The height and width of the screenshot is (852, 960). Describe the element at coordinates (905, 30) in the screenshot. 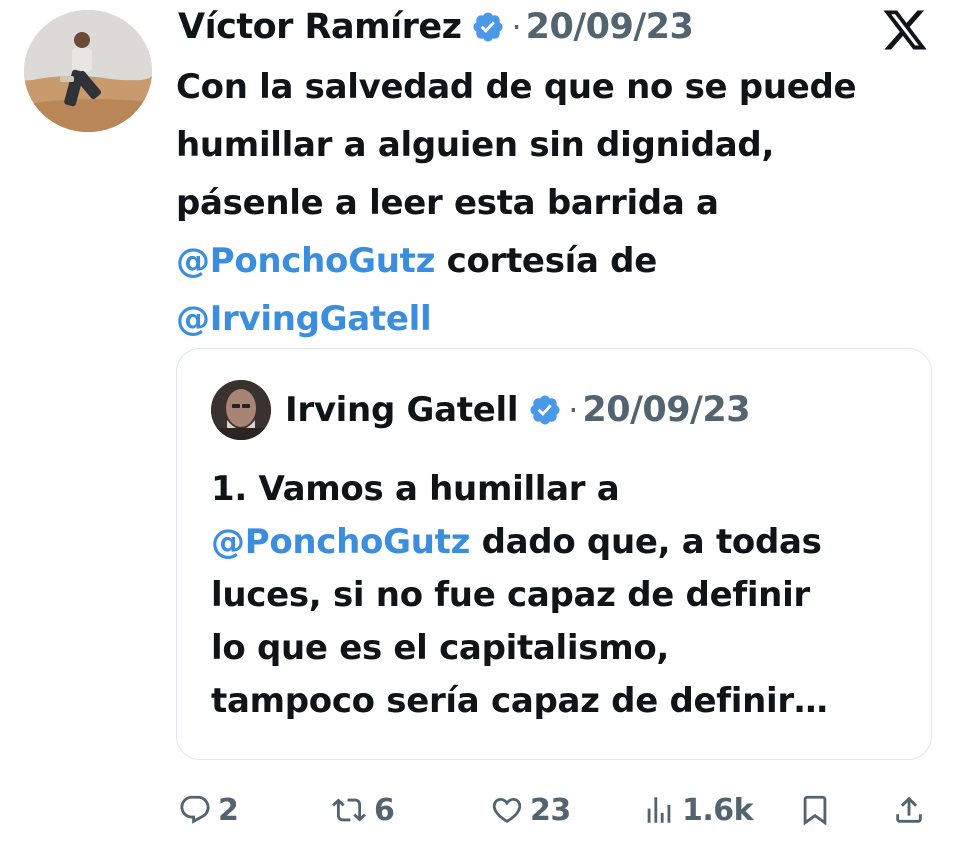

I see `x-logo-icon` at that location.